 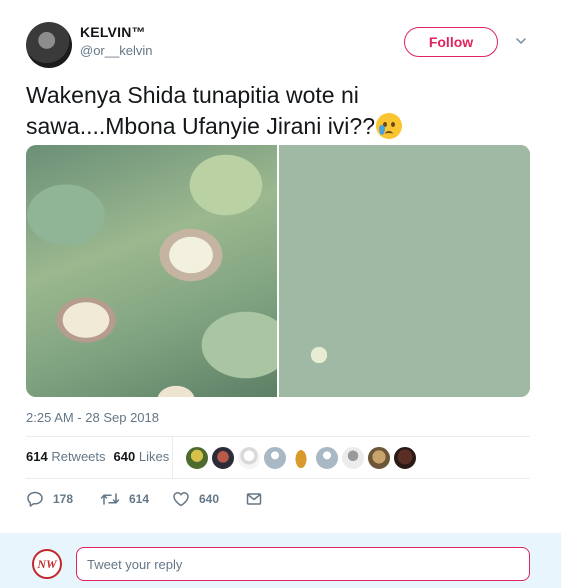 What do you see at coordinates (278, 436) in the screenshot?
I see `divider-top` at bounding box center [278, 436].